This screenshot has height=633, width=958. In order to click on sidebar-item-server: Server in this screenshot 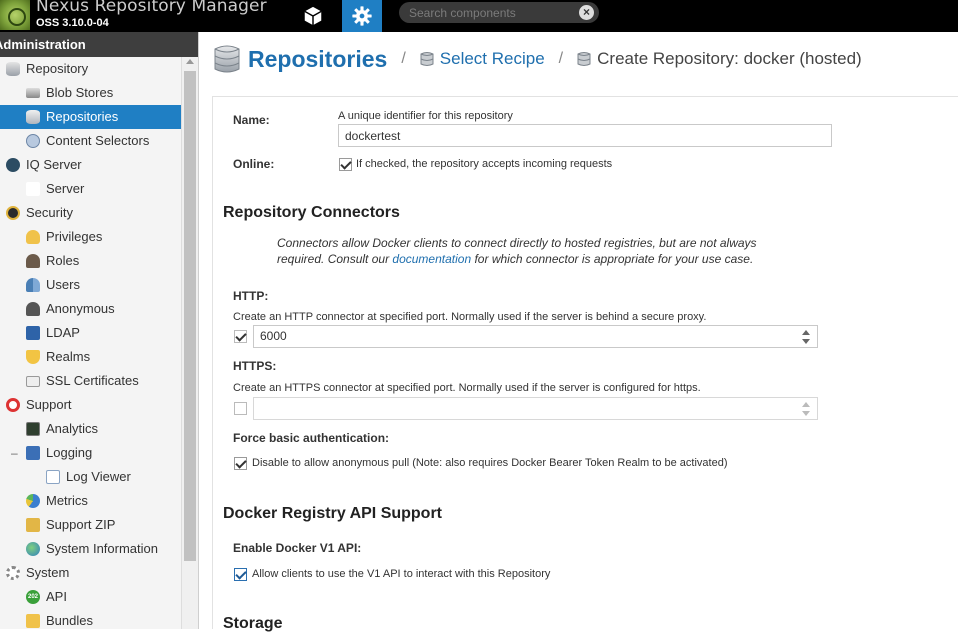, I will do `click(90, 189)`.